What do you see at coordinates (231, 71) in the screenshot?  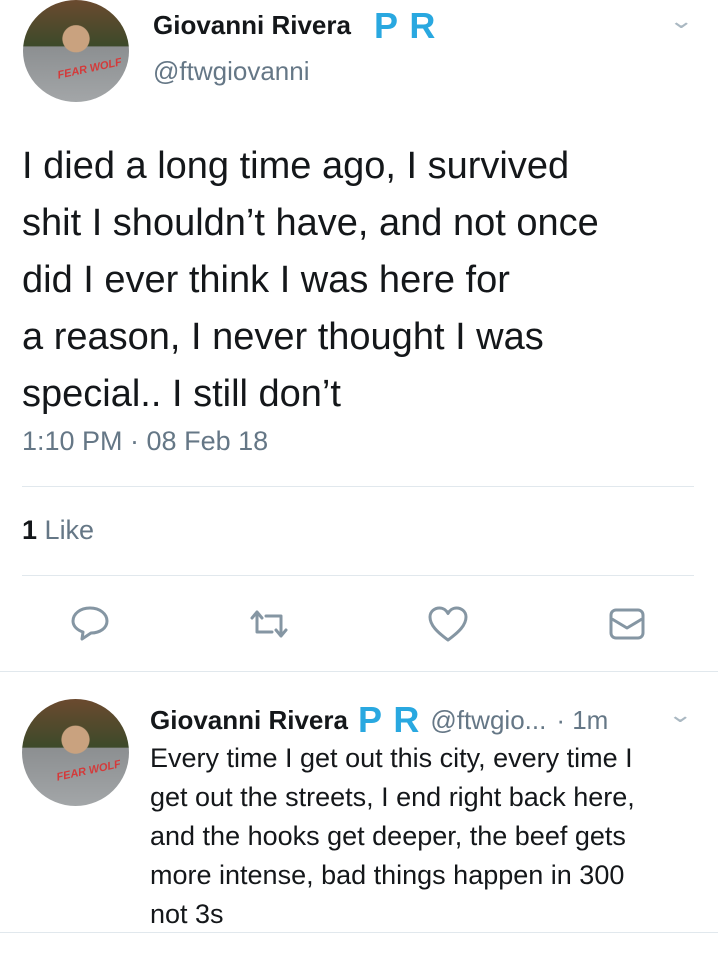 I see `author-handle: @ftwgiovanni` at bounding box center [231, 71].